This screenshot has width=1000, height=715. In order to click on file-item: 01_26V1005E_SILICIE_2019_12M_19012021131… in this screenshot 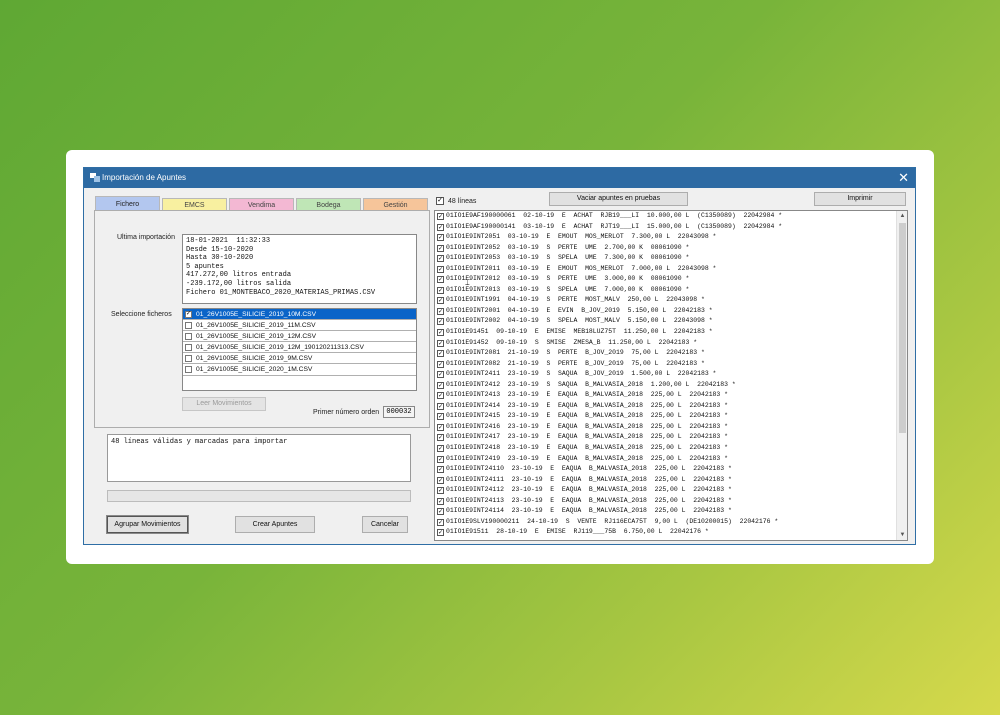, I will do `click(299, 348)`.